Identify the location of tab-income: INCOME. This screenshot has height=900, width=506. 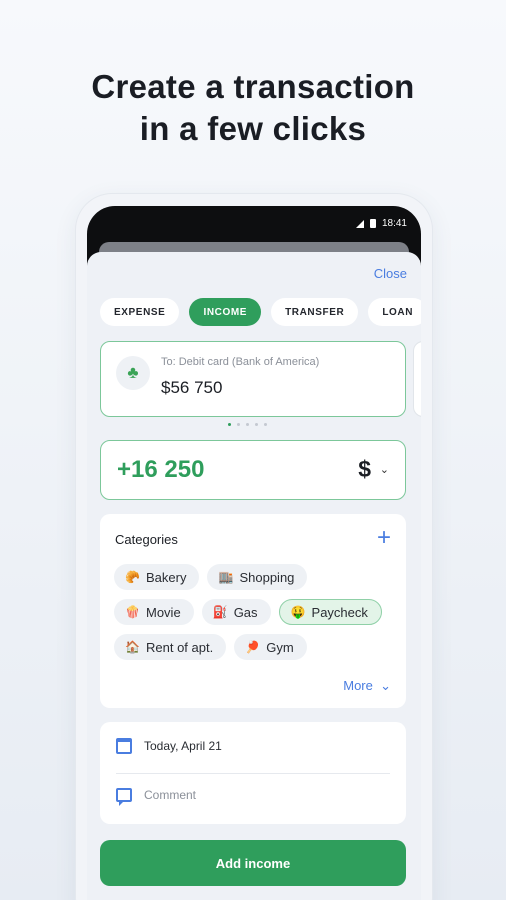
(225, 312).